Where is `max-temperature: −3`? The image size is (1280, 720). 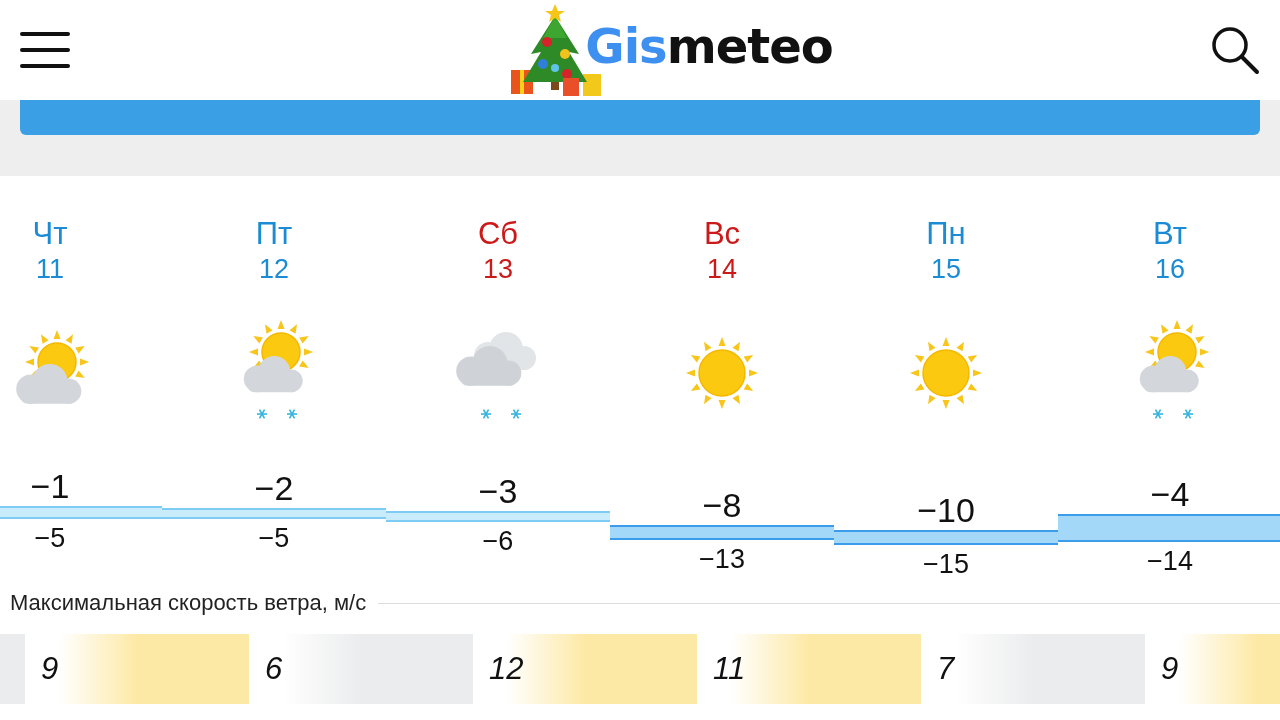
max-temperature: −3 is located at coordinates (498, 491).